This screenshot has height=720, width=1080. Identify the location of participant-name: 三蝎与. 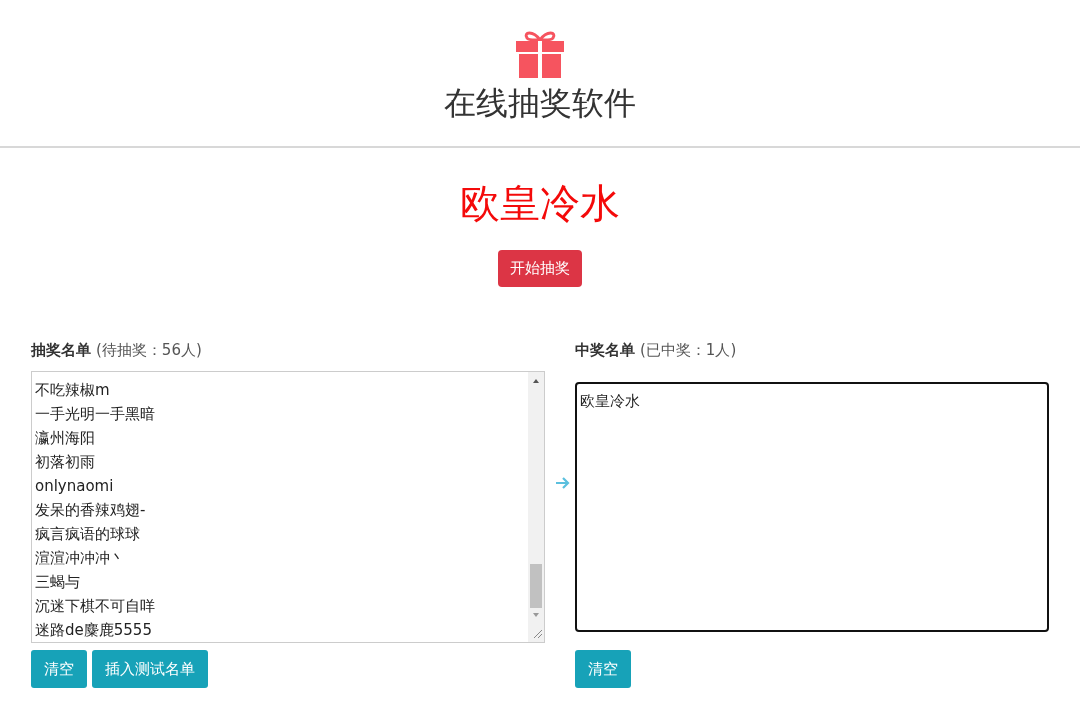
(58, 582).